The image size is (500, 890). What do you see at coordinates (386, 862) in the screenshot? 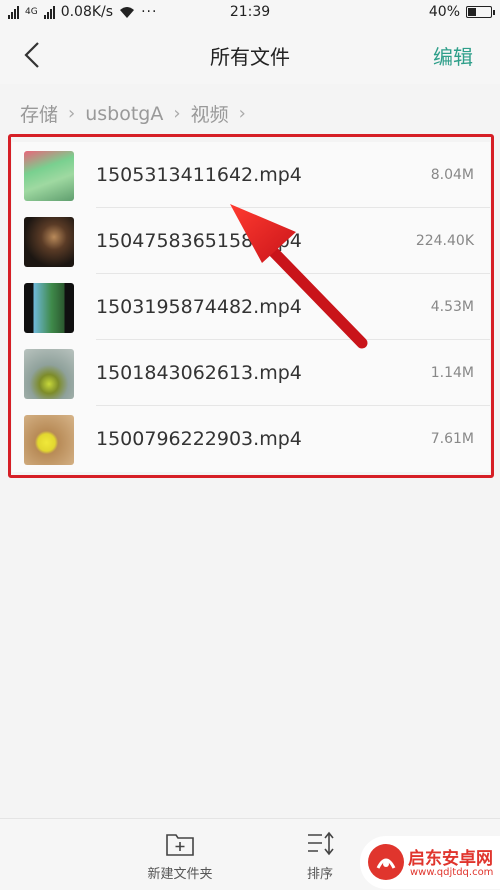
I see `brand-logo-icon` at bounding box center [386, 862].